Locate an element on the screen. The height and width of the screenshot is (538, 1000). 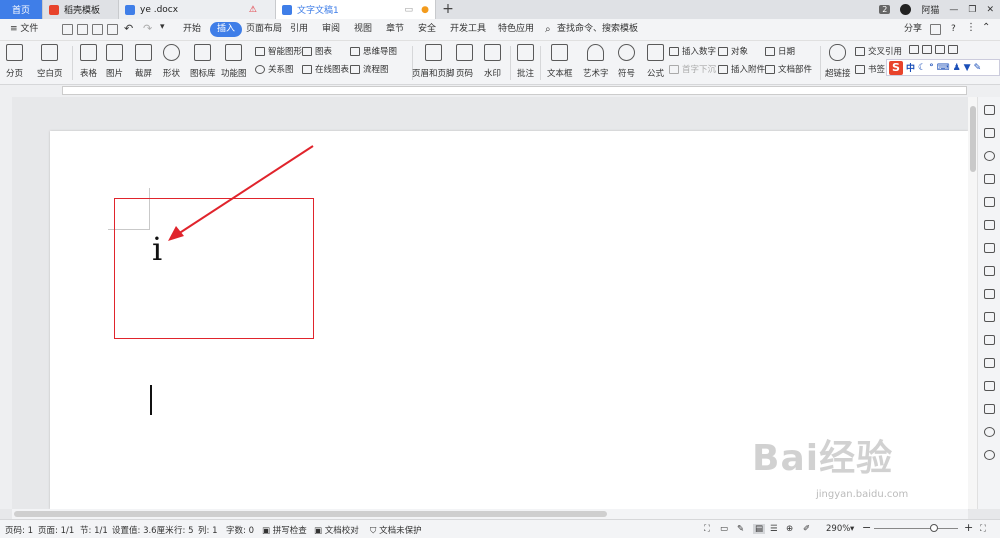
arrow-line is located at coordinates (245, 190).